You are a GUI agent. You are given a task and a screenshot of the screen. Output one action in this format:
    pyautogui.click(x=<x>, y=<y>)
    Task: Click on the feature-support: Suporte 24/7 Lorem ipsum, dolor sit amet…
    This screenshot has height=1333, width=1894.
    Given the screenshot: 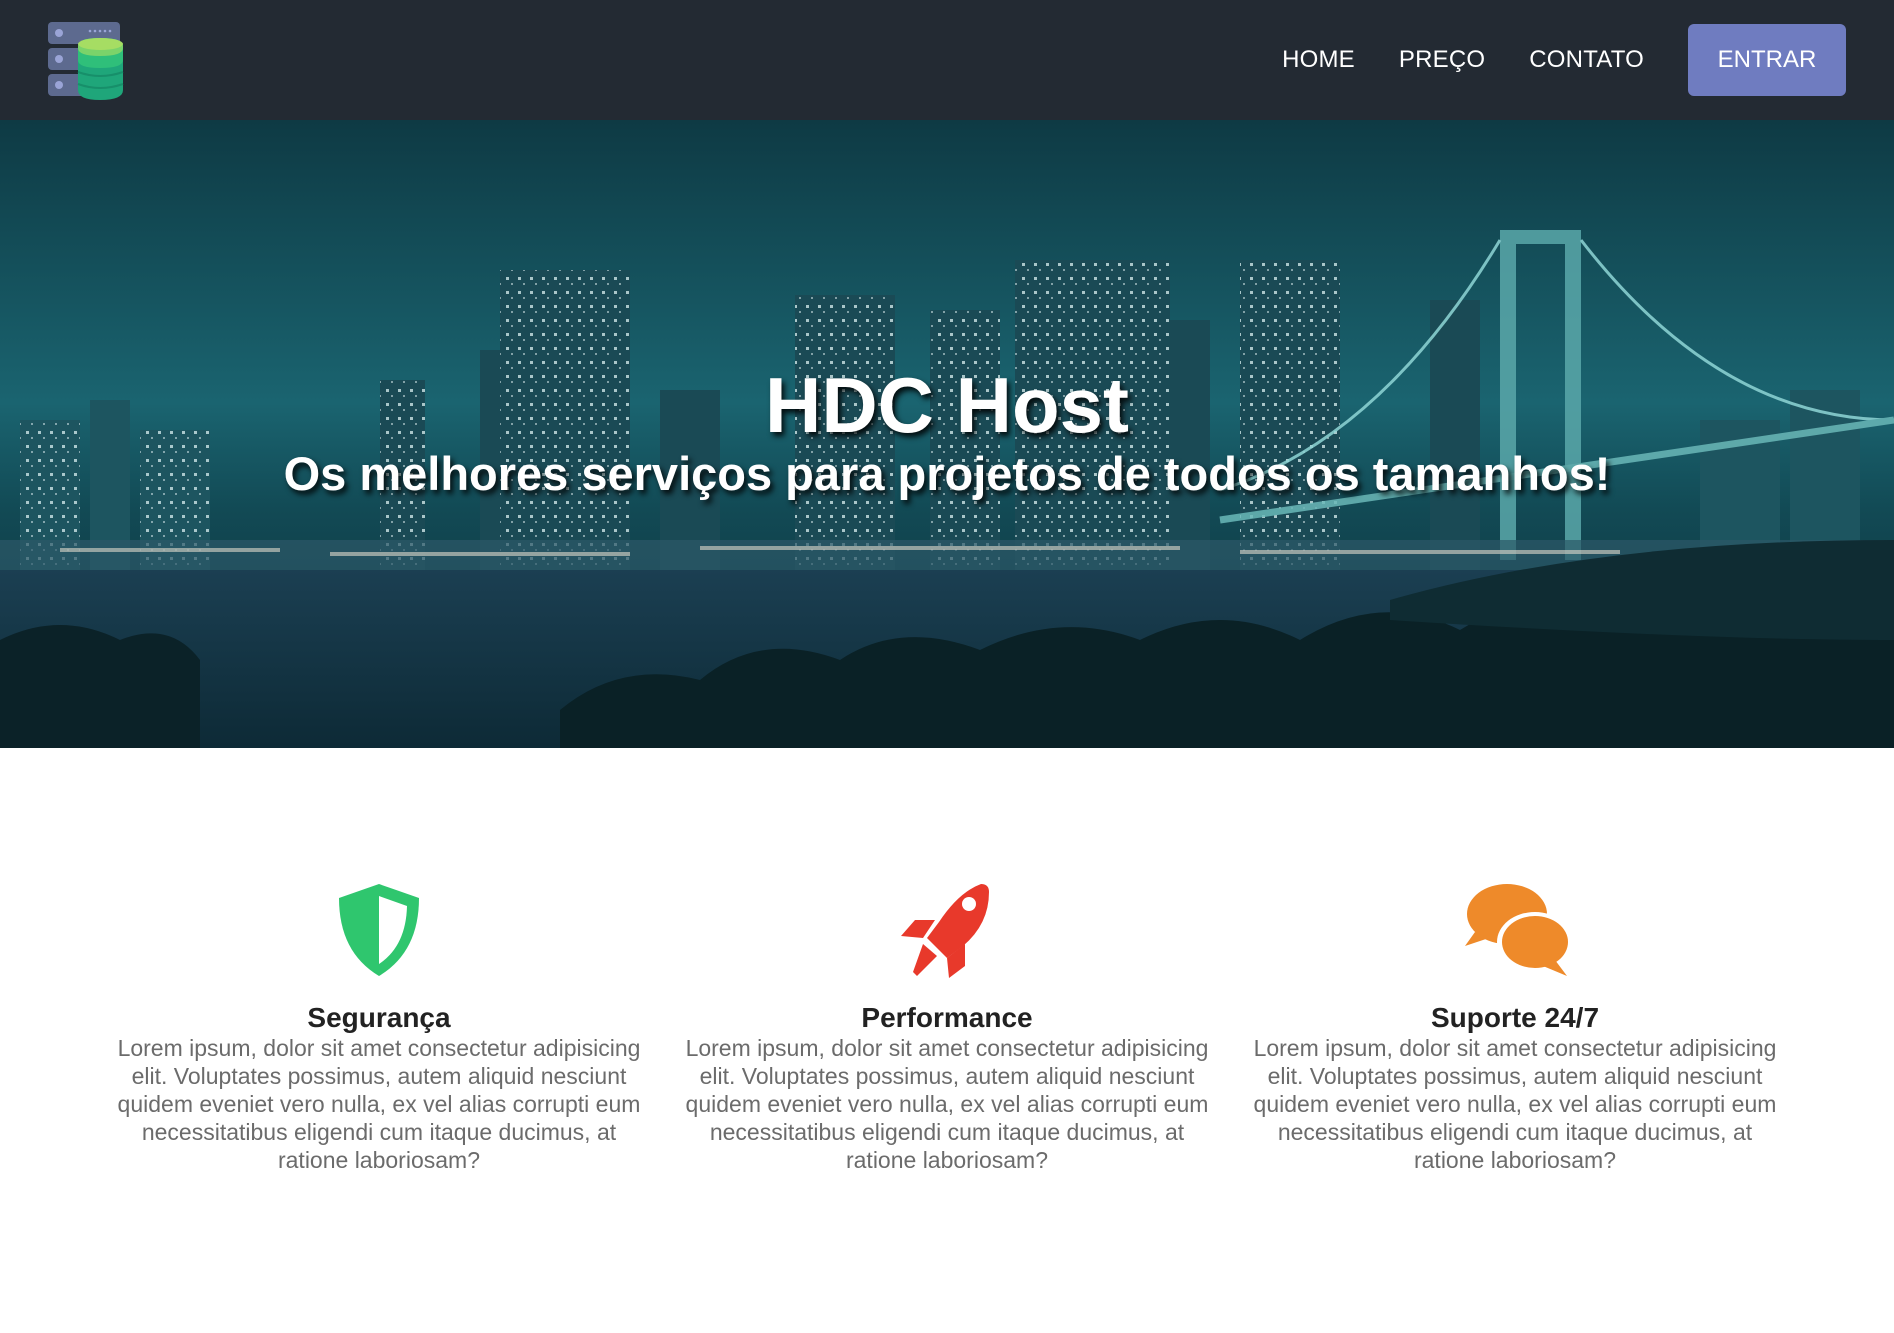 What is the action you would take?
    pyautogui.click(x=1515, y=1027)
    